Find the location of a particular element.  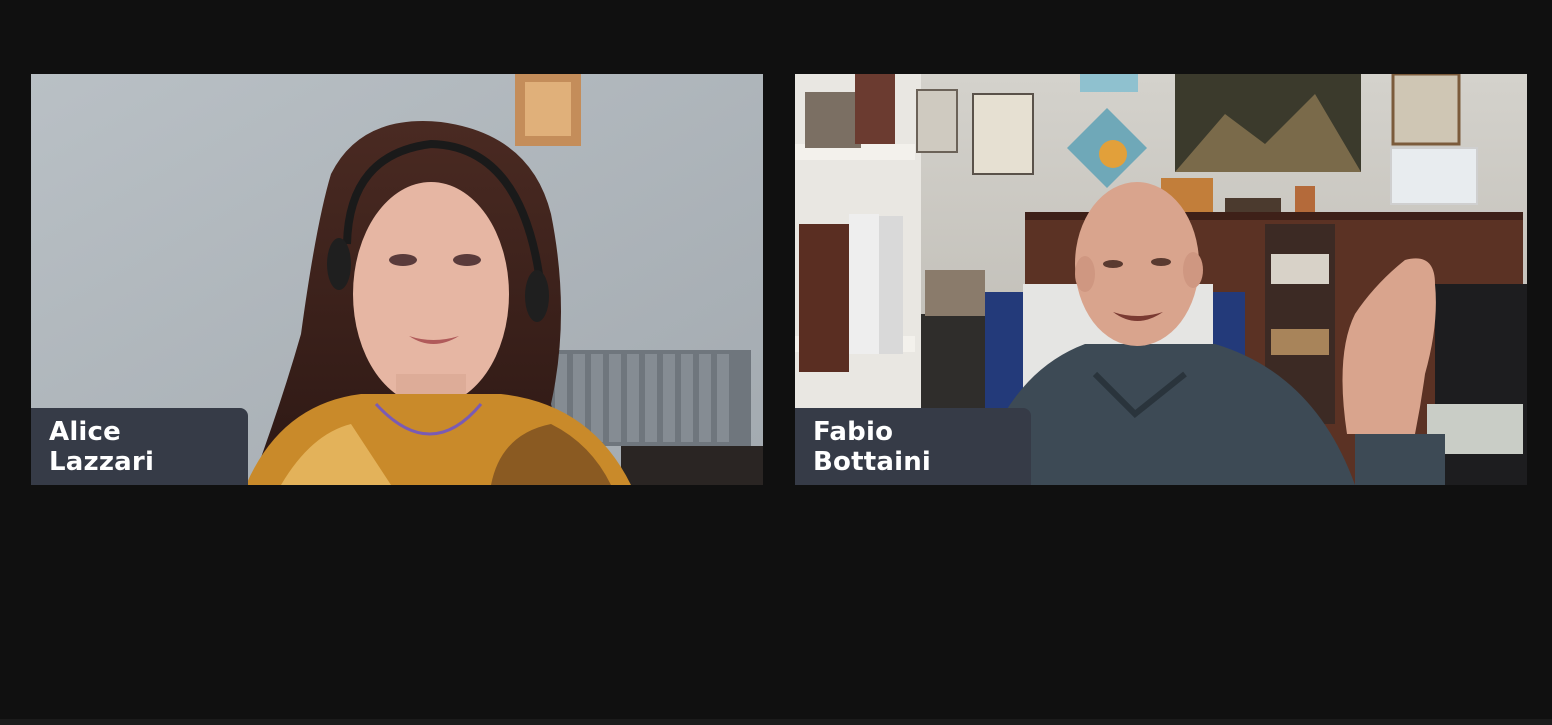

participant-name-tag: Alice Lazzari is located at coordinates (139, 446).